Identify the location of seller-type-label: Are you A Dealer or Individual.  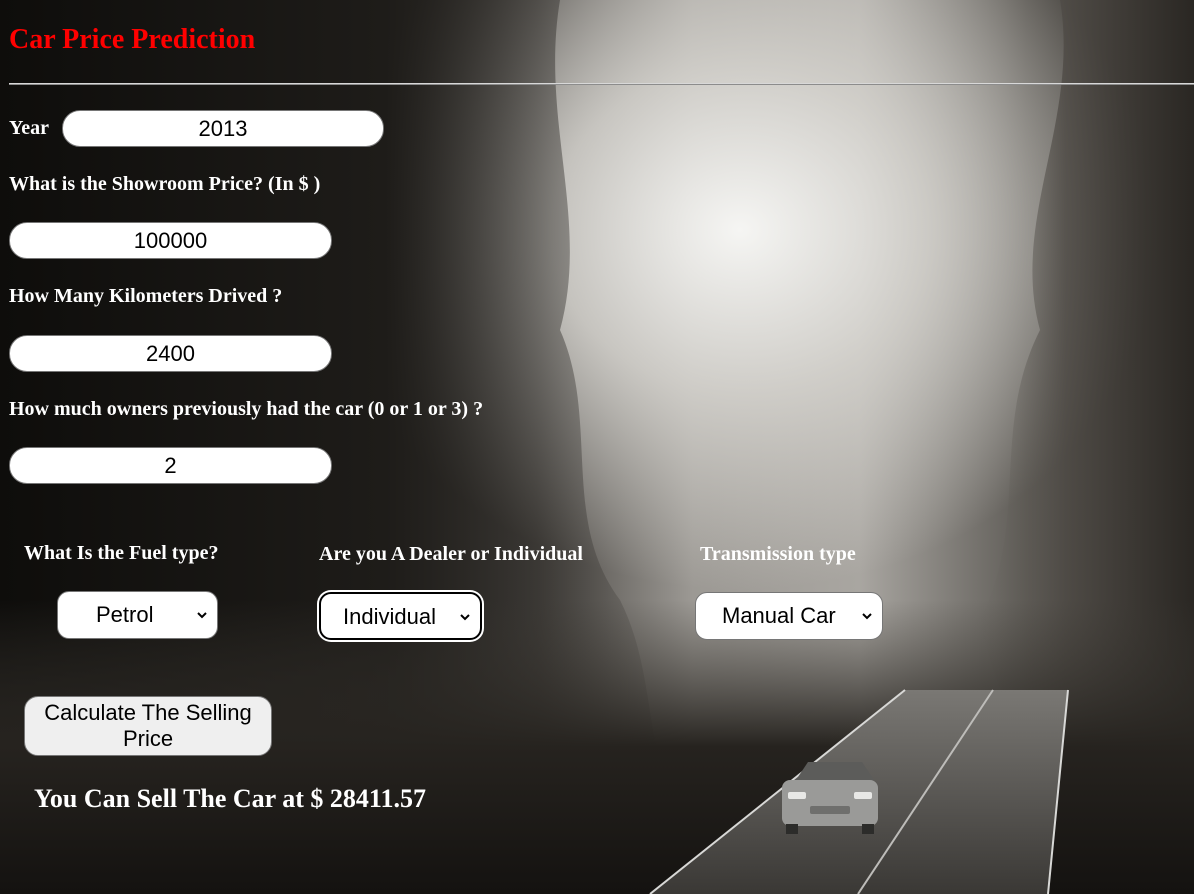
(451, 554).